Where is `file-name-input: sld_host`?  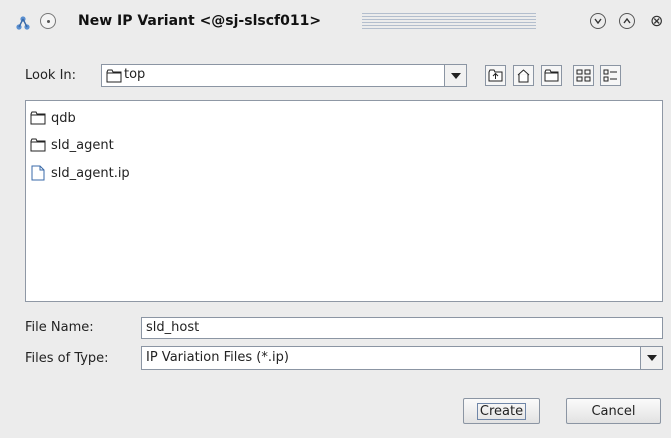
file-name-input: sld_host is located at coordinates (402, 328).